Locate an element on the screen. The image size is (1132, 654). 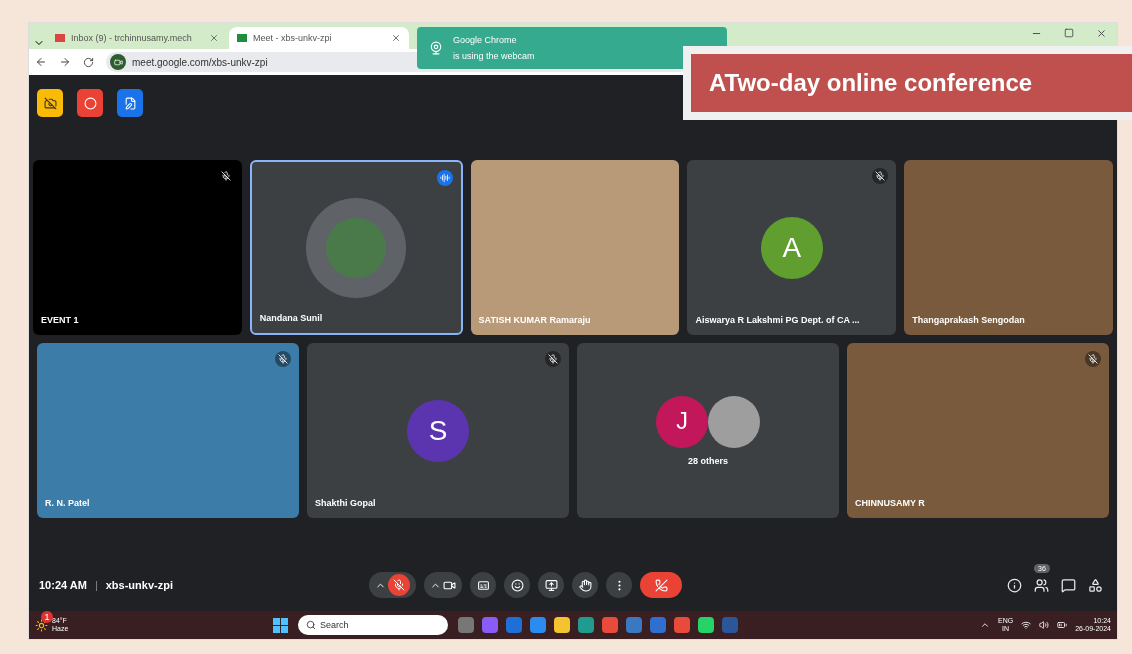
raise-hand-button is located at coordinates (585, 585).